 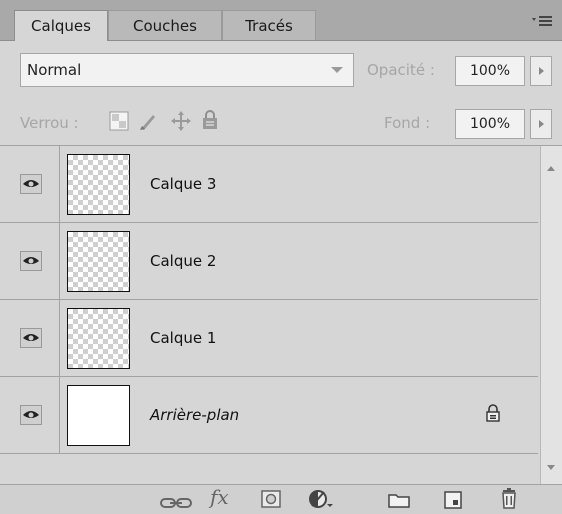 I want to click on layer-name: Calque 1, so click(x=183, y=338).